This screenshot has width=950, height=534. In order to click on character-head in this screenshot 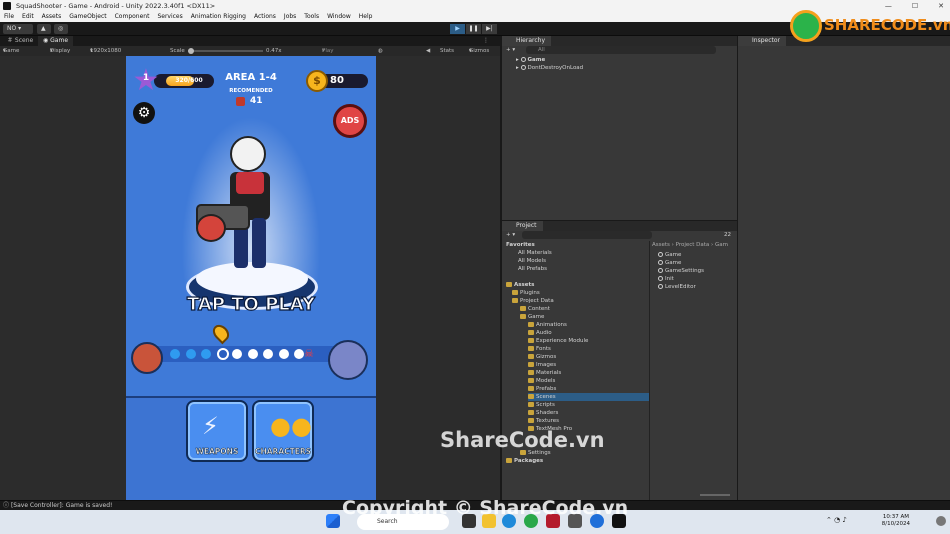, I will do `click(248, 154)`.